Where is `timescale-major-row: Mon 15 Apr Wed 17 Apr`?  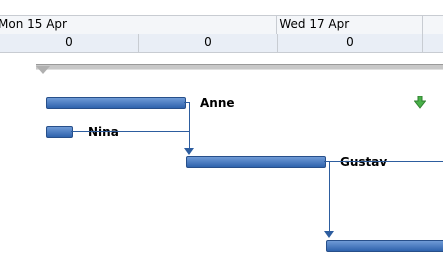 timescale-major-row: Mon 15 Apr Wed 17 Apr is located at coordinates (221, 25).